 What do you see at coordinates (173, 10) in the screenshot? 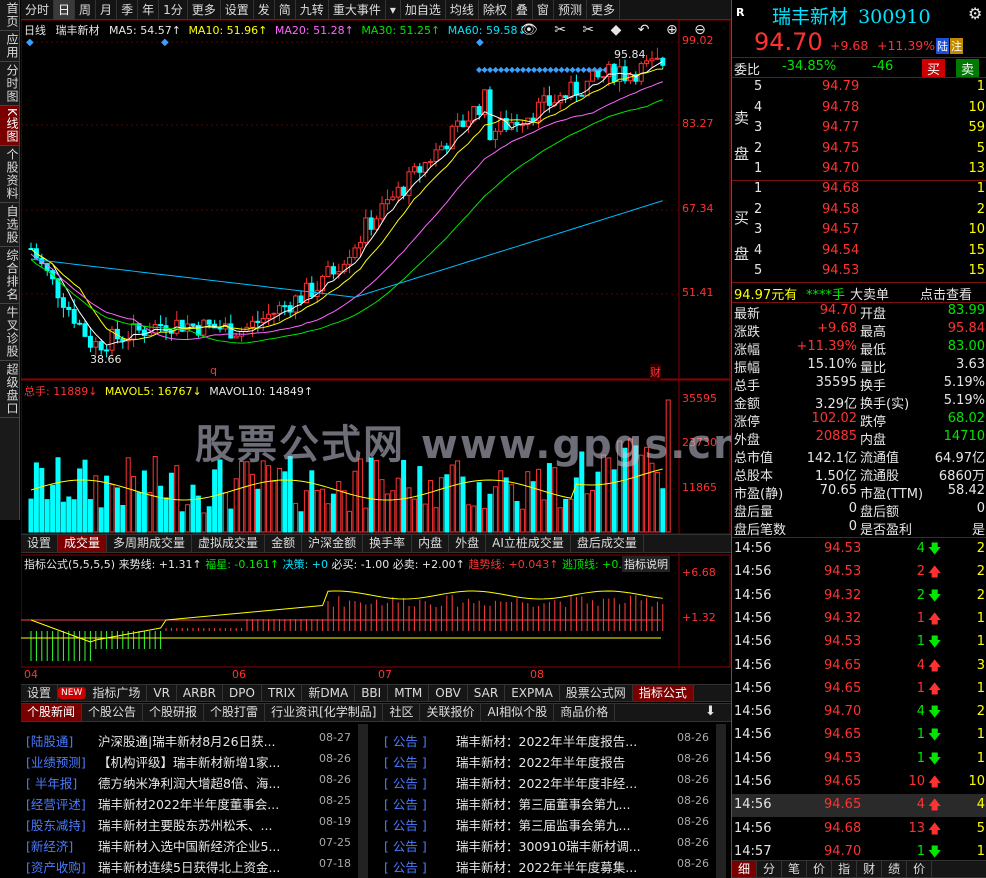
I see `toolbar-item-6: 1分` at bounding box center [173, 10].